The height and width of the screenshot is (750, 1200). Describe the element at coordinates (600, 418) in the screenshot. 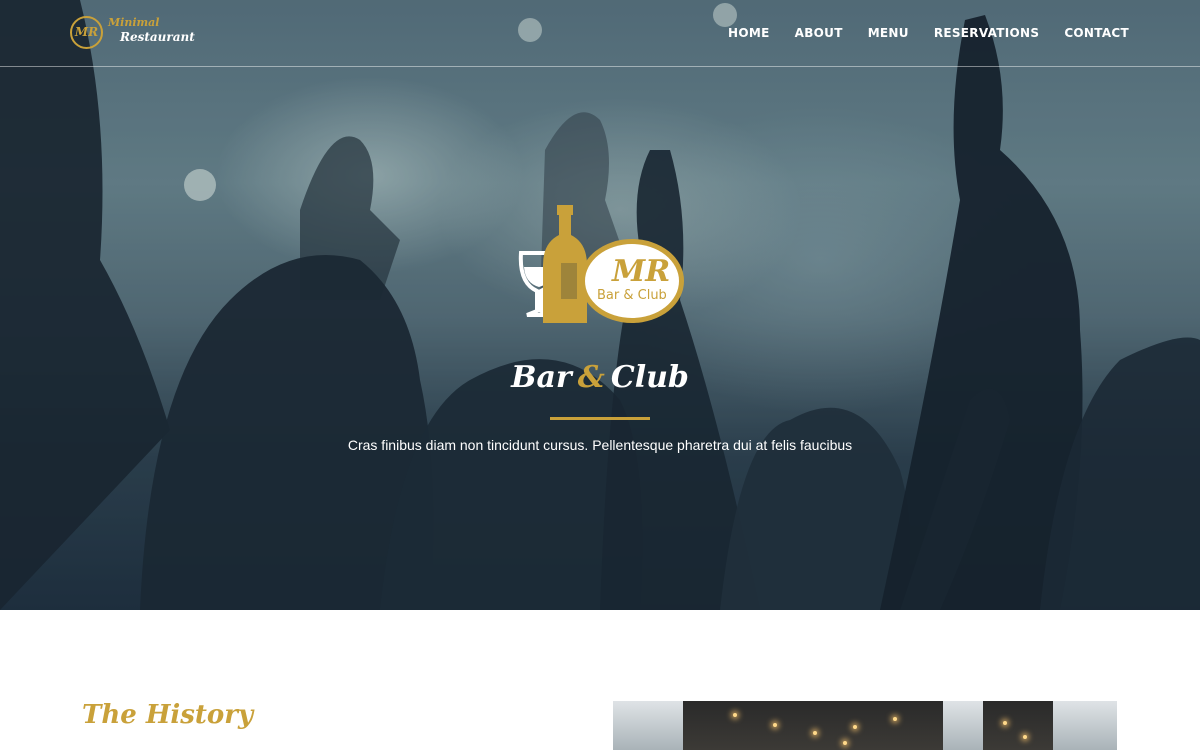

I see `hero-divider` at that location.